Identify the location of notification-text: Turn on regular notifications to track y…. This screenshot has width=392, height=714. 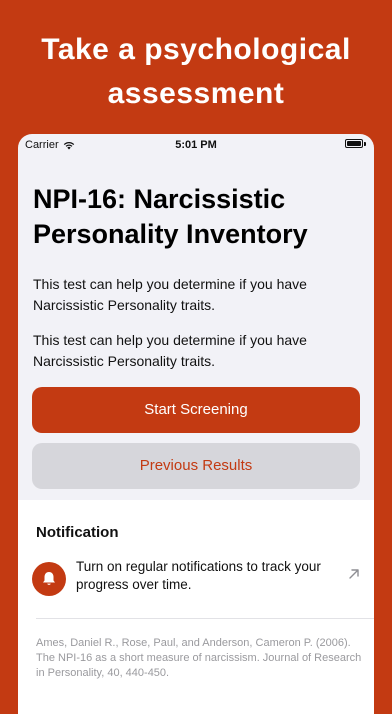
(198, 575).